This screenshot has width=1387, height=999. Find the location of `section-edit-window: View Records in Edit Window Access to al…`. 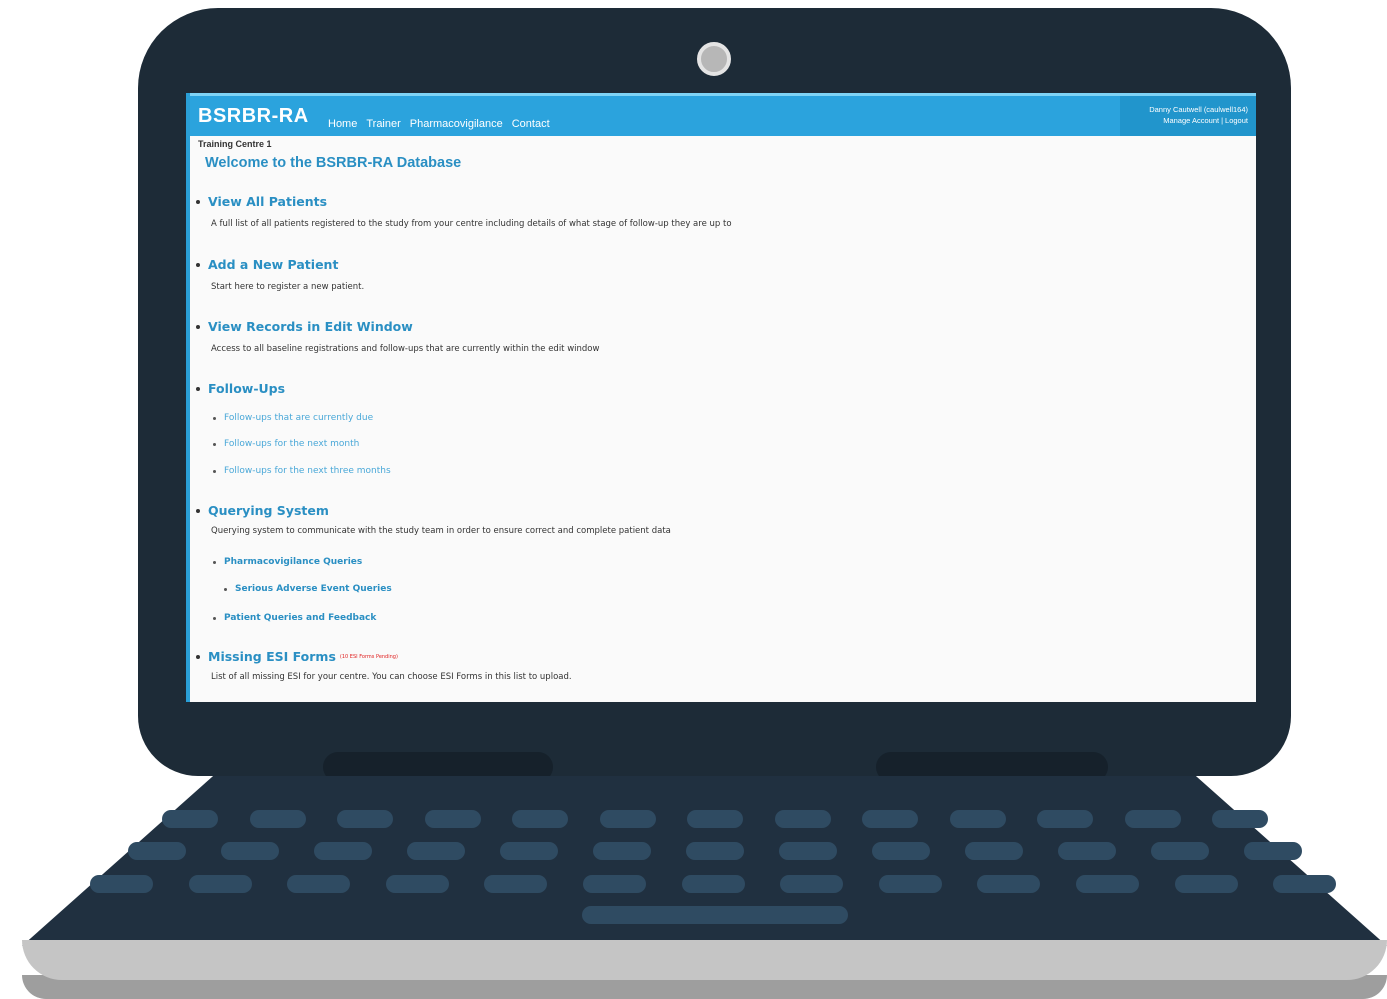

section-edit-window: View Records in Edit Window Access to al… is located at coordinates (397, 336).